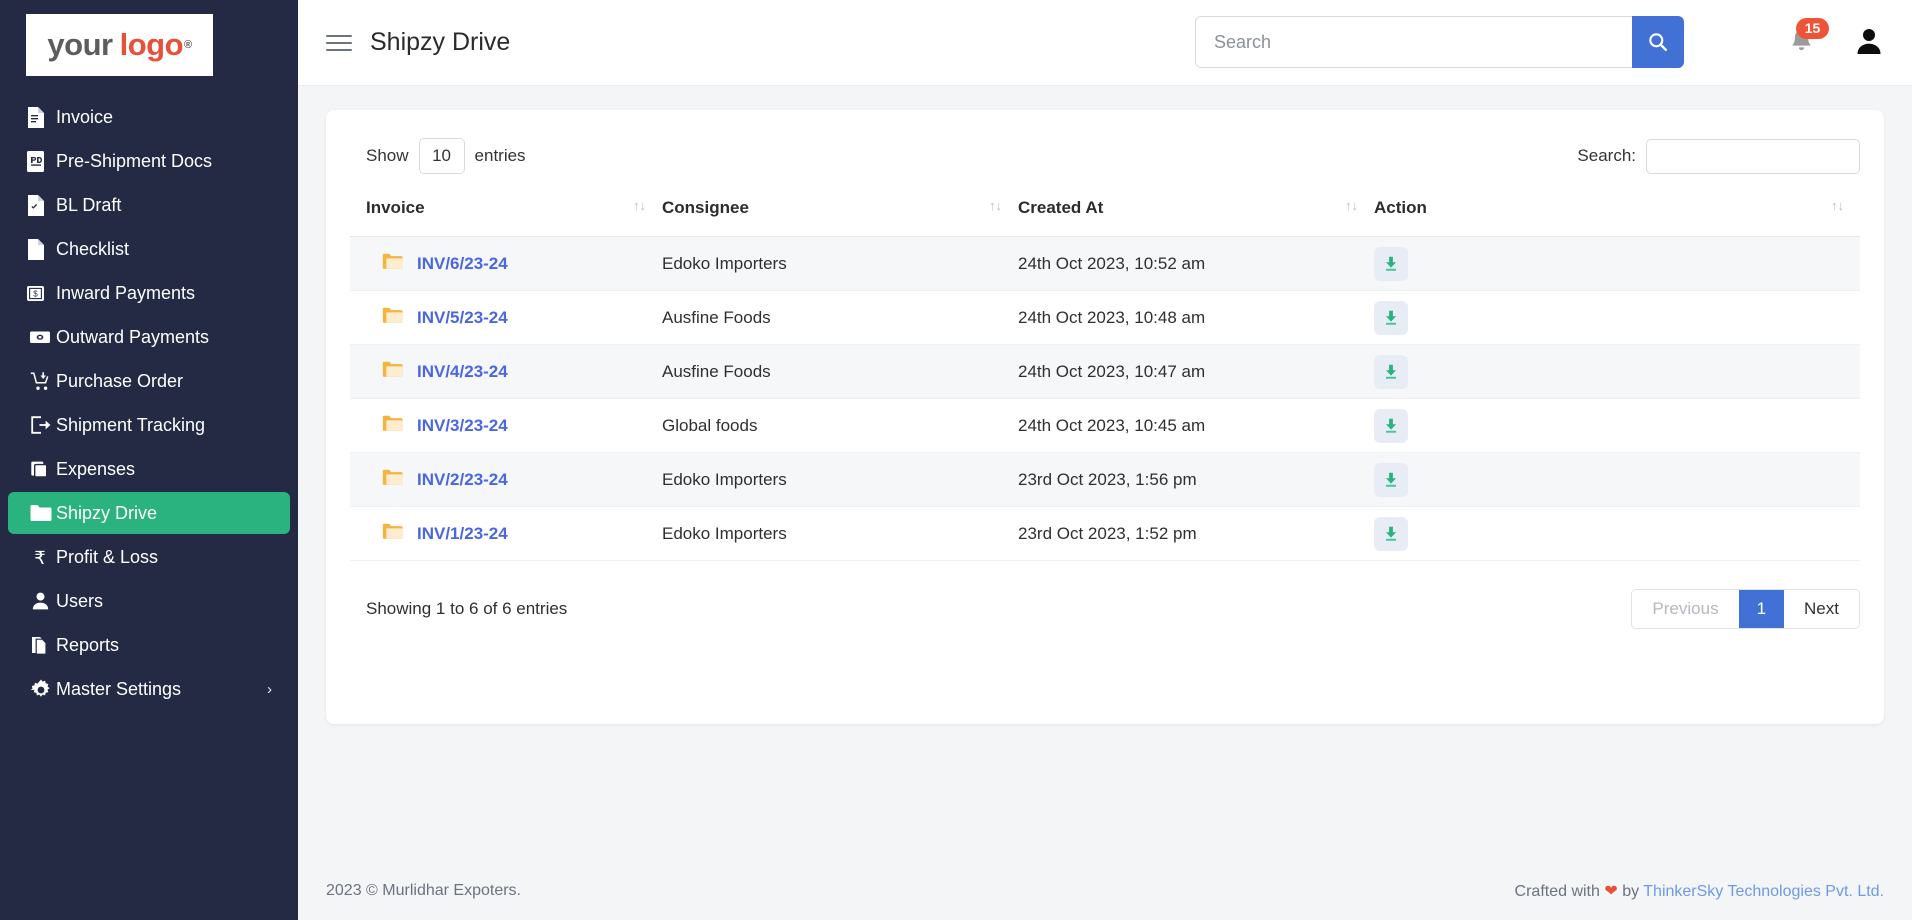 This screenshot has width=1912, height=920. Describe the element at coordinates (149, 601) in the screenshot. I see `sidebar-item-users: Users` at that location.